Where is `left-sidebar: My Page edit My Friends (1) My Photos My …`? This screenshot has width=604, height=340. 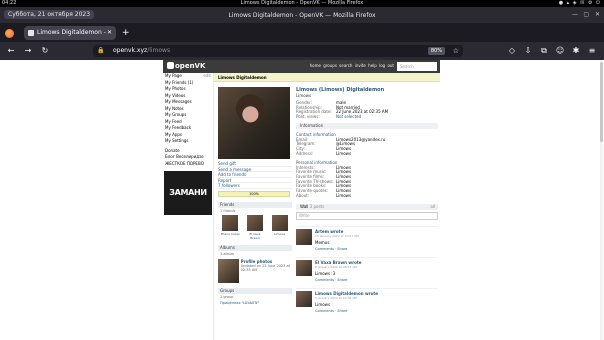
left-sidebar: My Page edit My Friends (1) My Photos My … is located at coordinates (188, 206).